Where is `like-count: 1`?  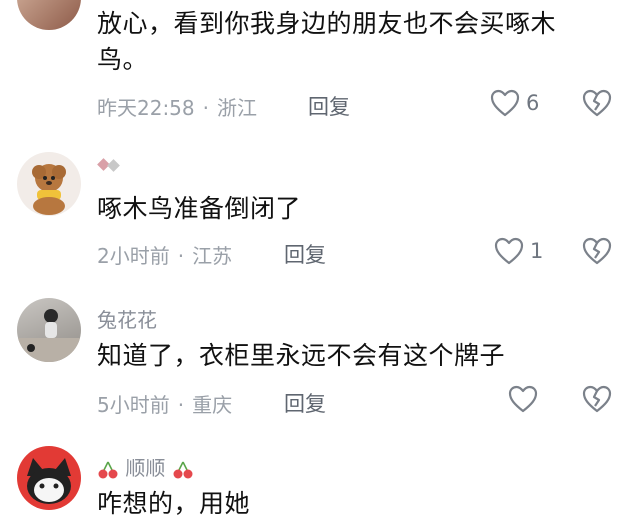 like-count: 1 is located at coordinates (537, 251).